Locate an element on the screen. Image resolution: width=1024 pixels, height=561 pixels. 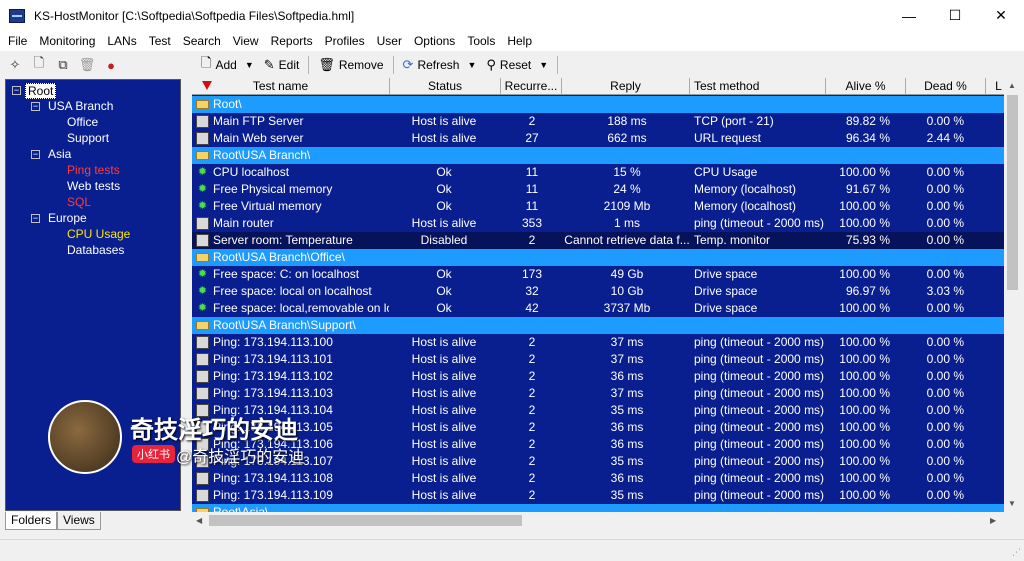
tab-folders: Folders is located at coordinates (31, 521).